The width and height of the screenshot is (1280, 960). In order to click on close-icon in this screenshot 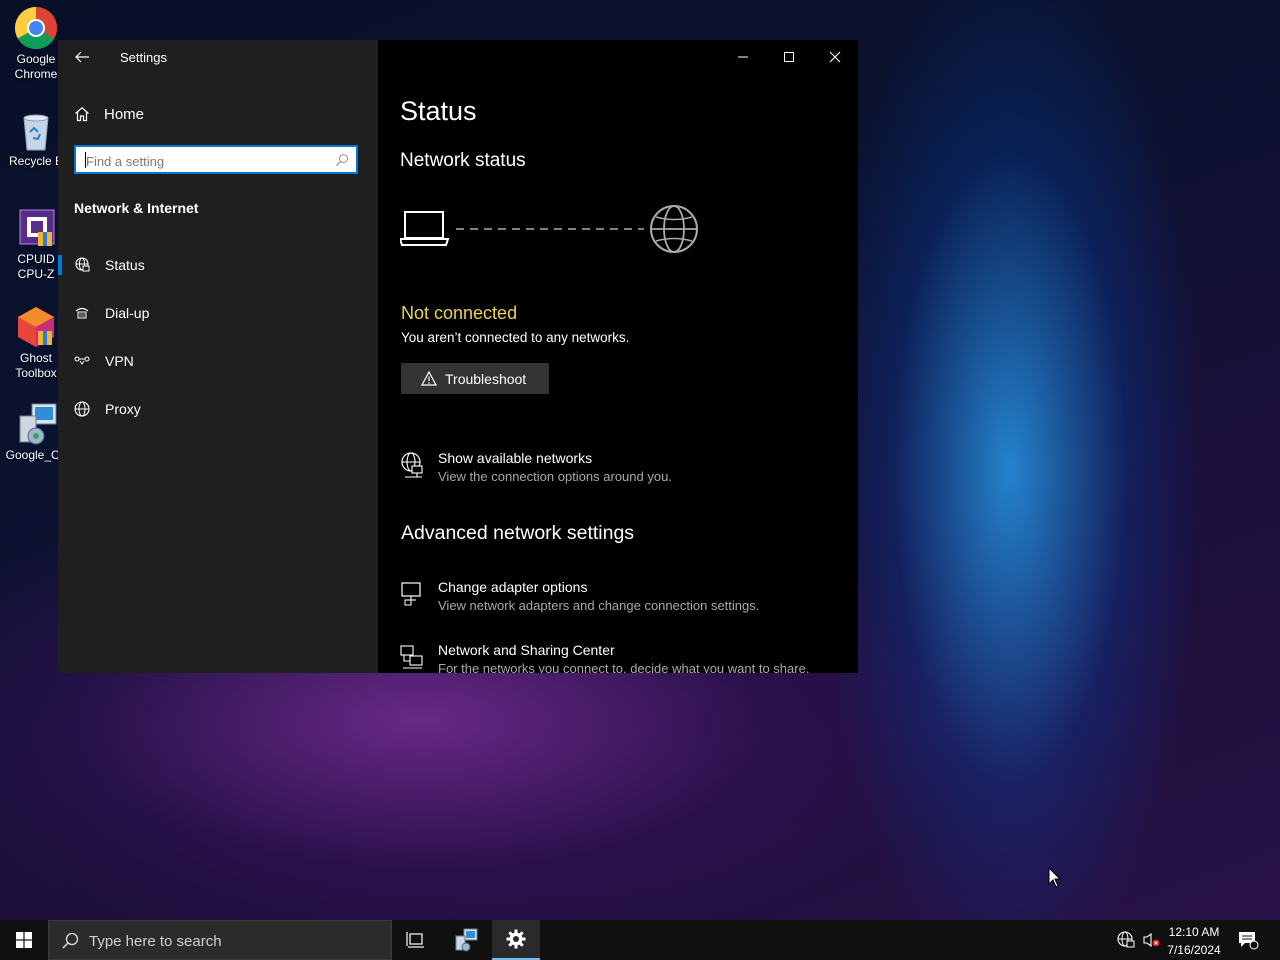, I will do `click(835, 57)`.